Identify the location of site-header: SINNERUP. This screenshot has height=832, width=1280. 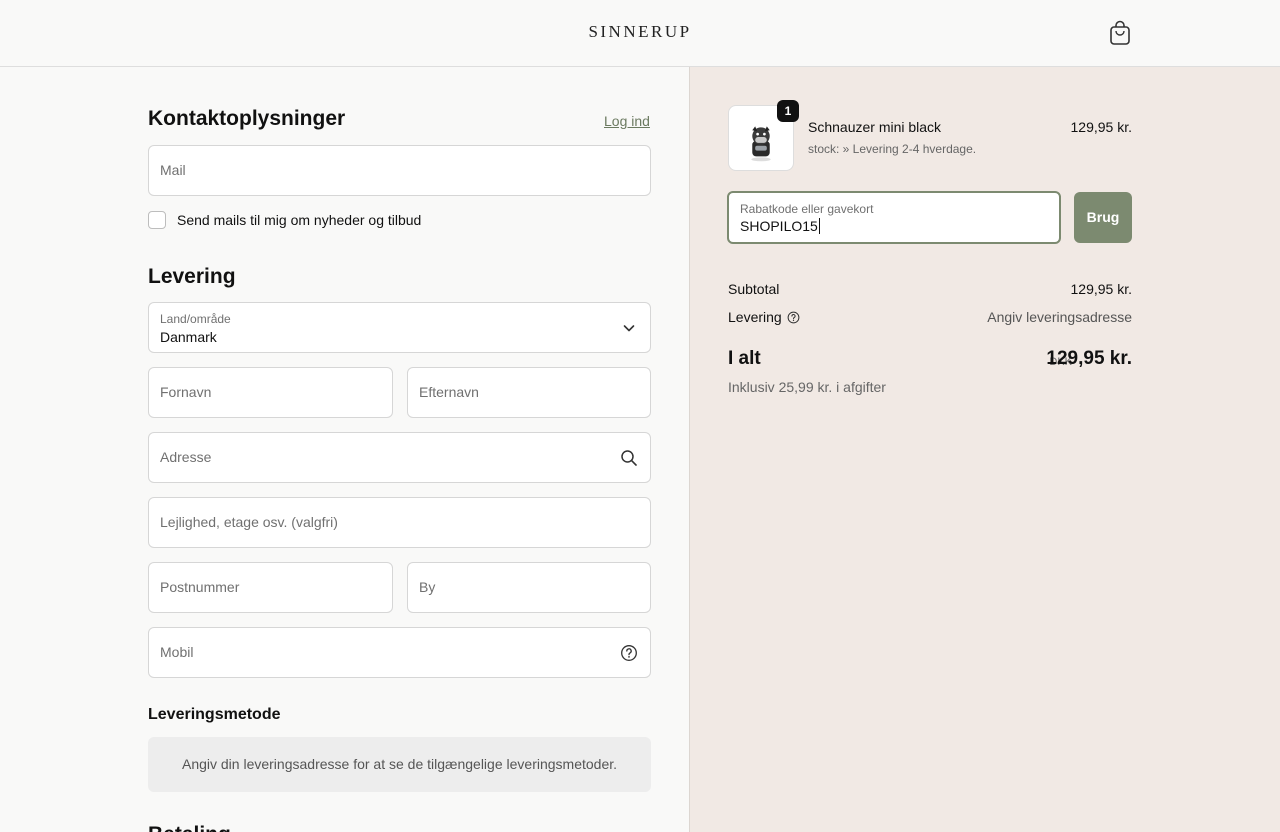
(640, 33).